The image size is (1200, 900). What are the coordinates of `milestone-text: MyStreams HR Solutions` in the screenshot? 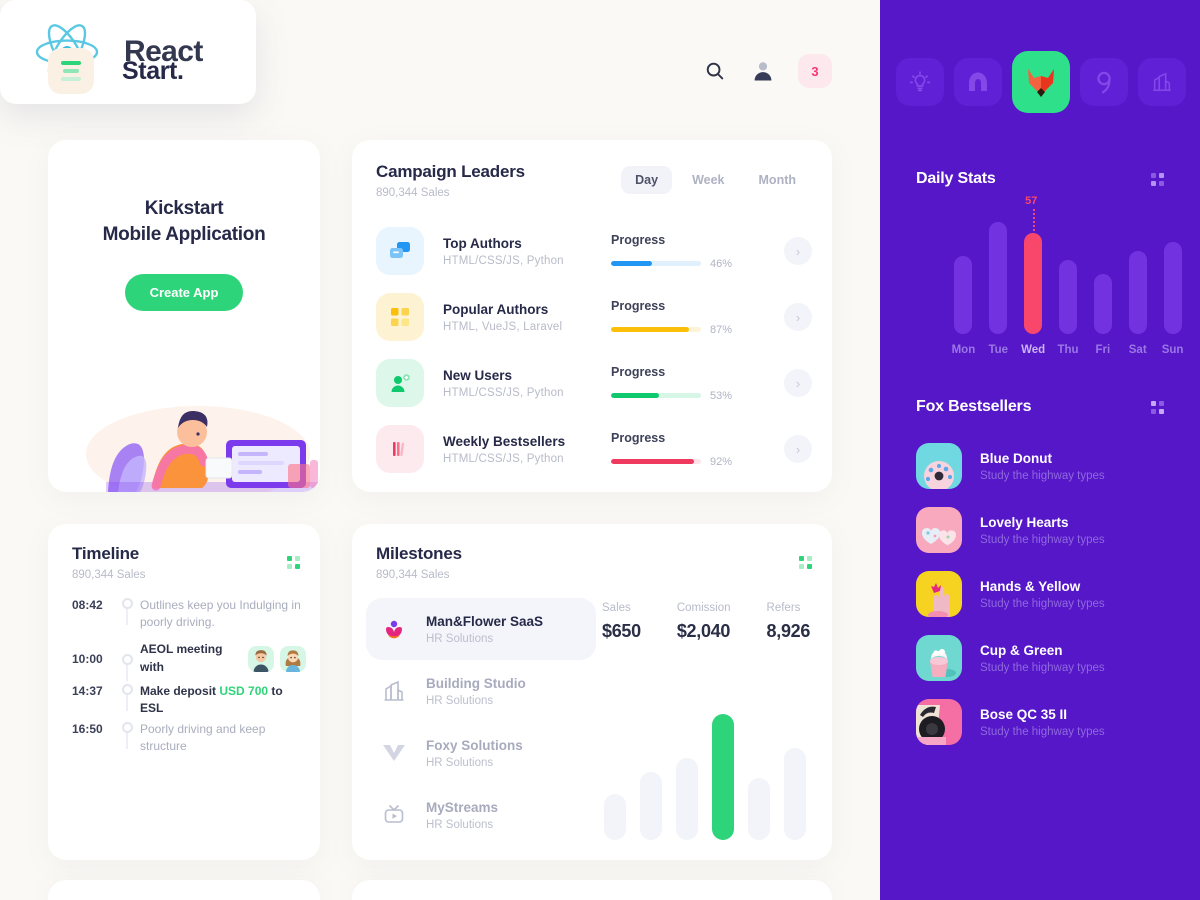 It's located at (462, 815).